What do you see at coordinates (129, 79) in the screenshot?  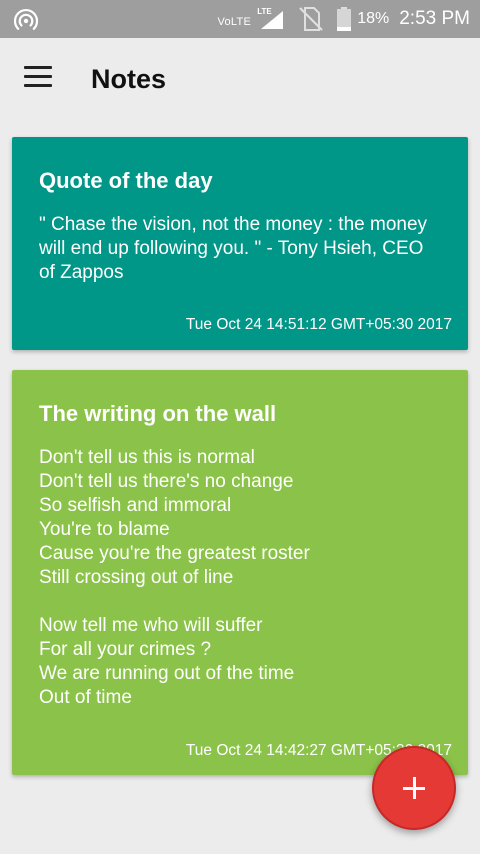 I see `page-title: Notes` at bounding box center [129, 79].